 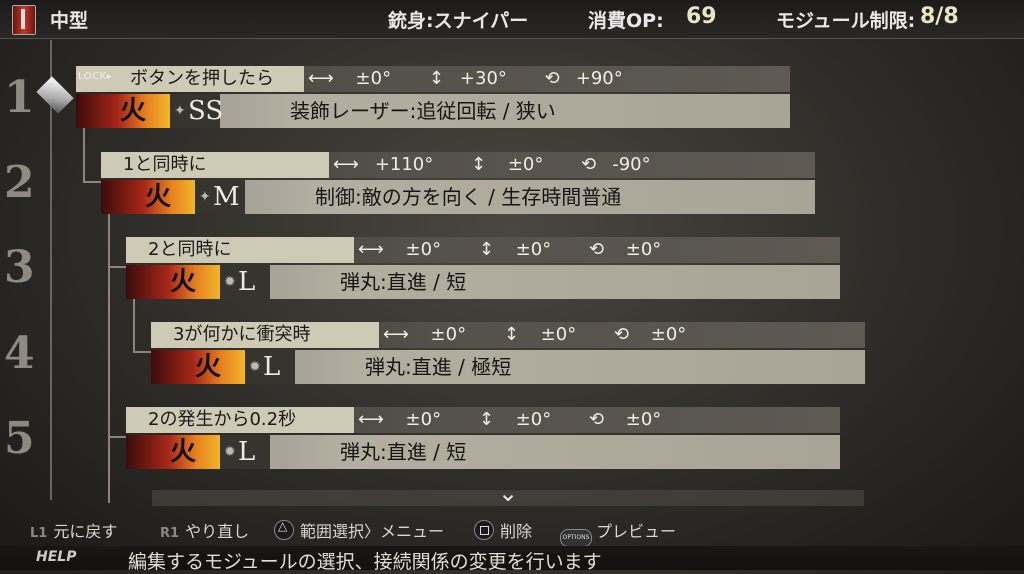 I want to click on l1-button-icon: L1, so click(x=39, y=533).